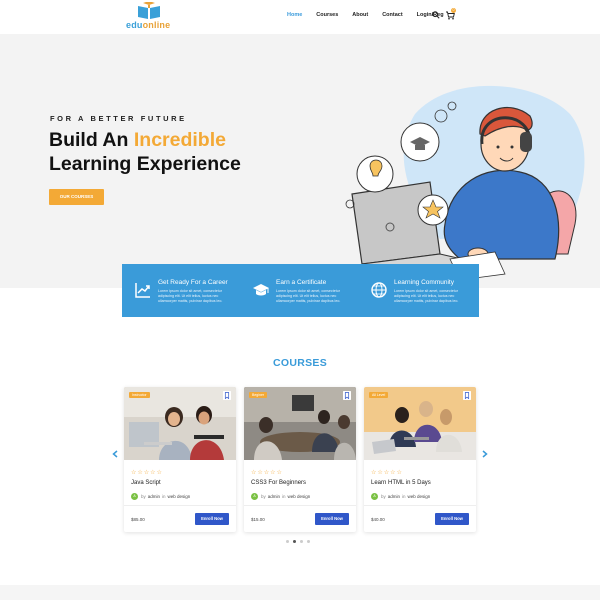  What do you see at coordinates (485, 454) in the screenshot?
I see `carousel-next-icon` at bounding box center [485, 454].